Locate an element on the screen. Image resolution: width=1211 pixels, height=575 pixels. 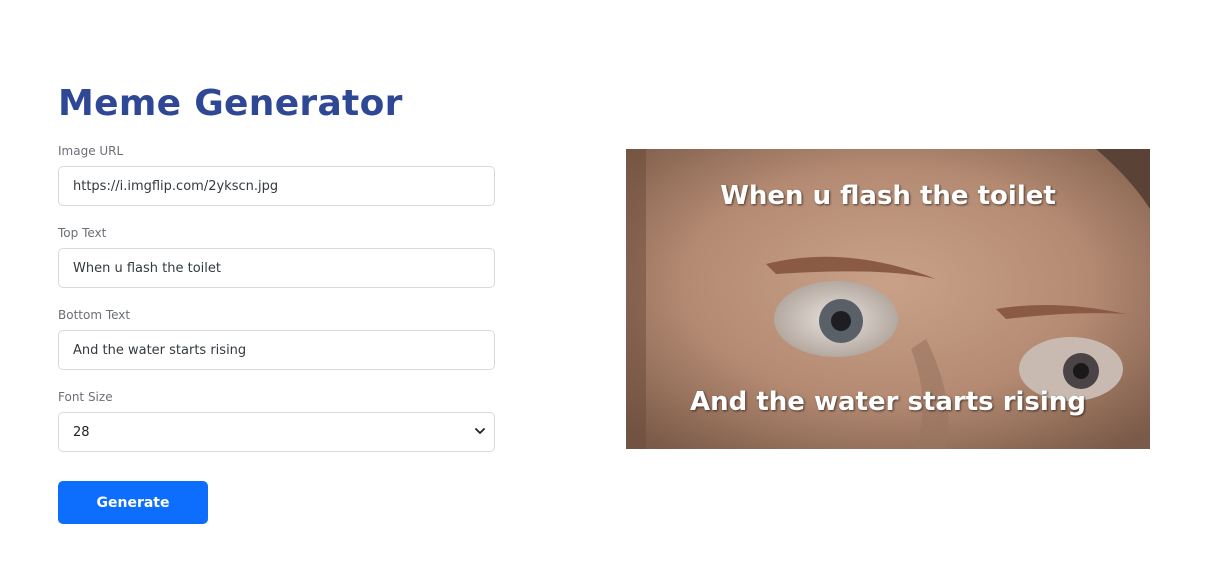
font-size-label: Font Size is located at coordinates (85, 397).